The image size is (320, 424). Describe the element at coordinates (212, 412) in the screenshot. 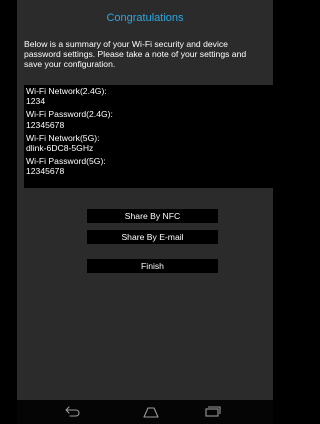

I see `recent-apps-icon` at that location.